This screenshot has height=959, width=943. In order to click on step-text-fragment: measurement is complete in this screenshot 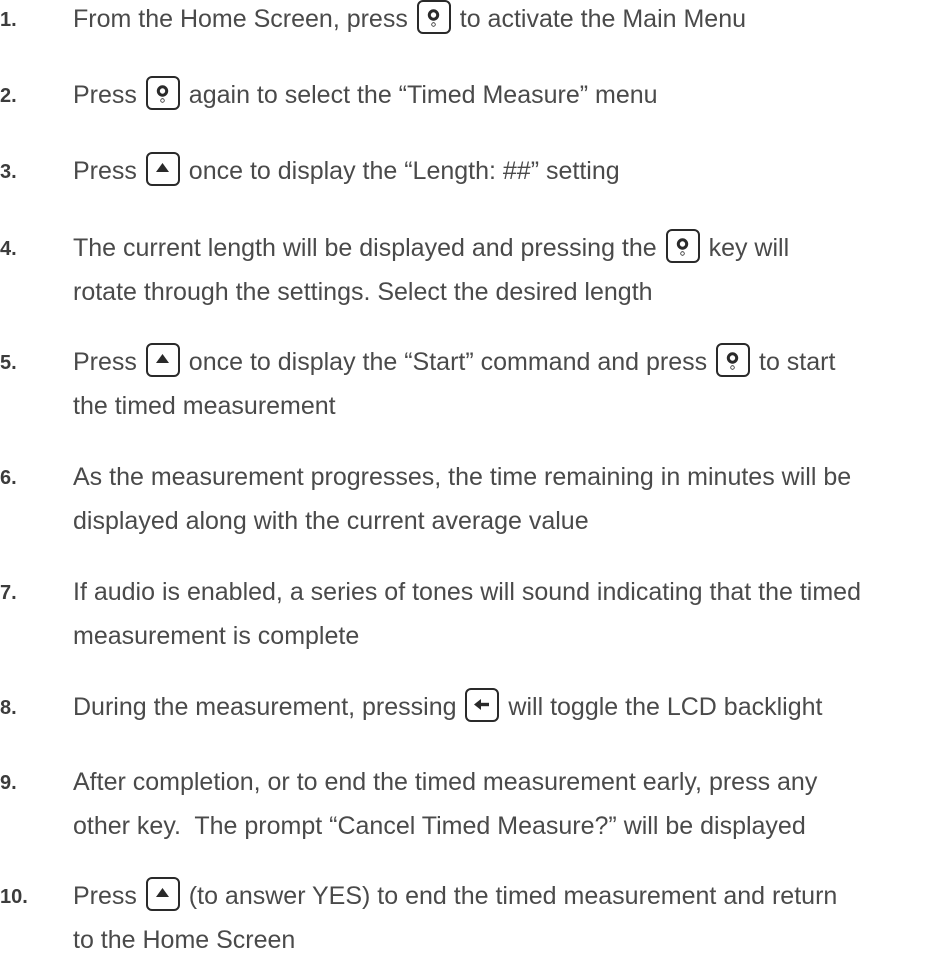, I will do `click(216, 636)`.